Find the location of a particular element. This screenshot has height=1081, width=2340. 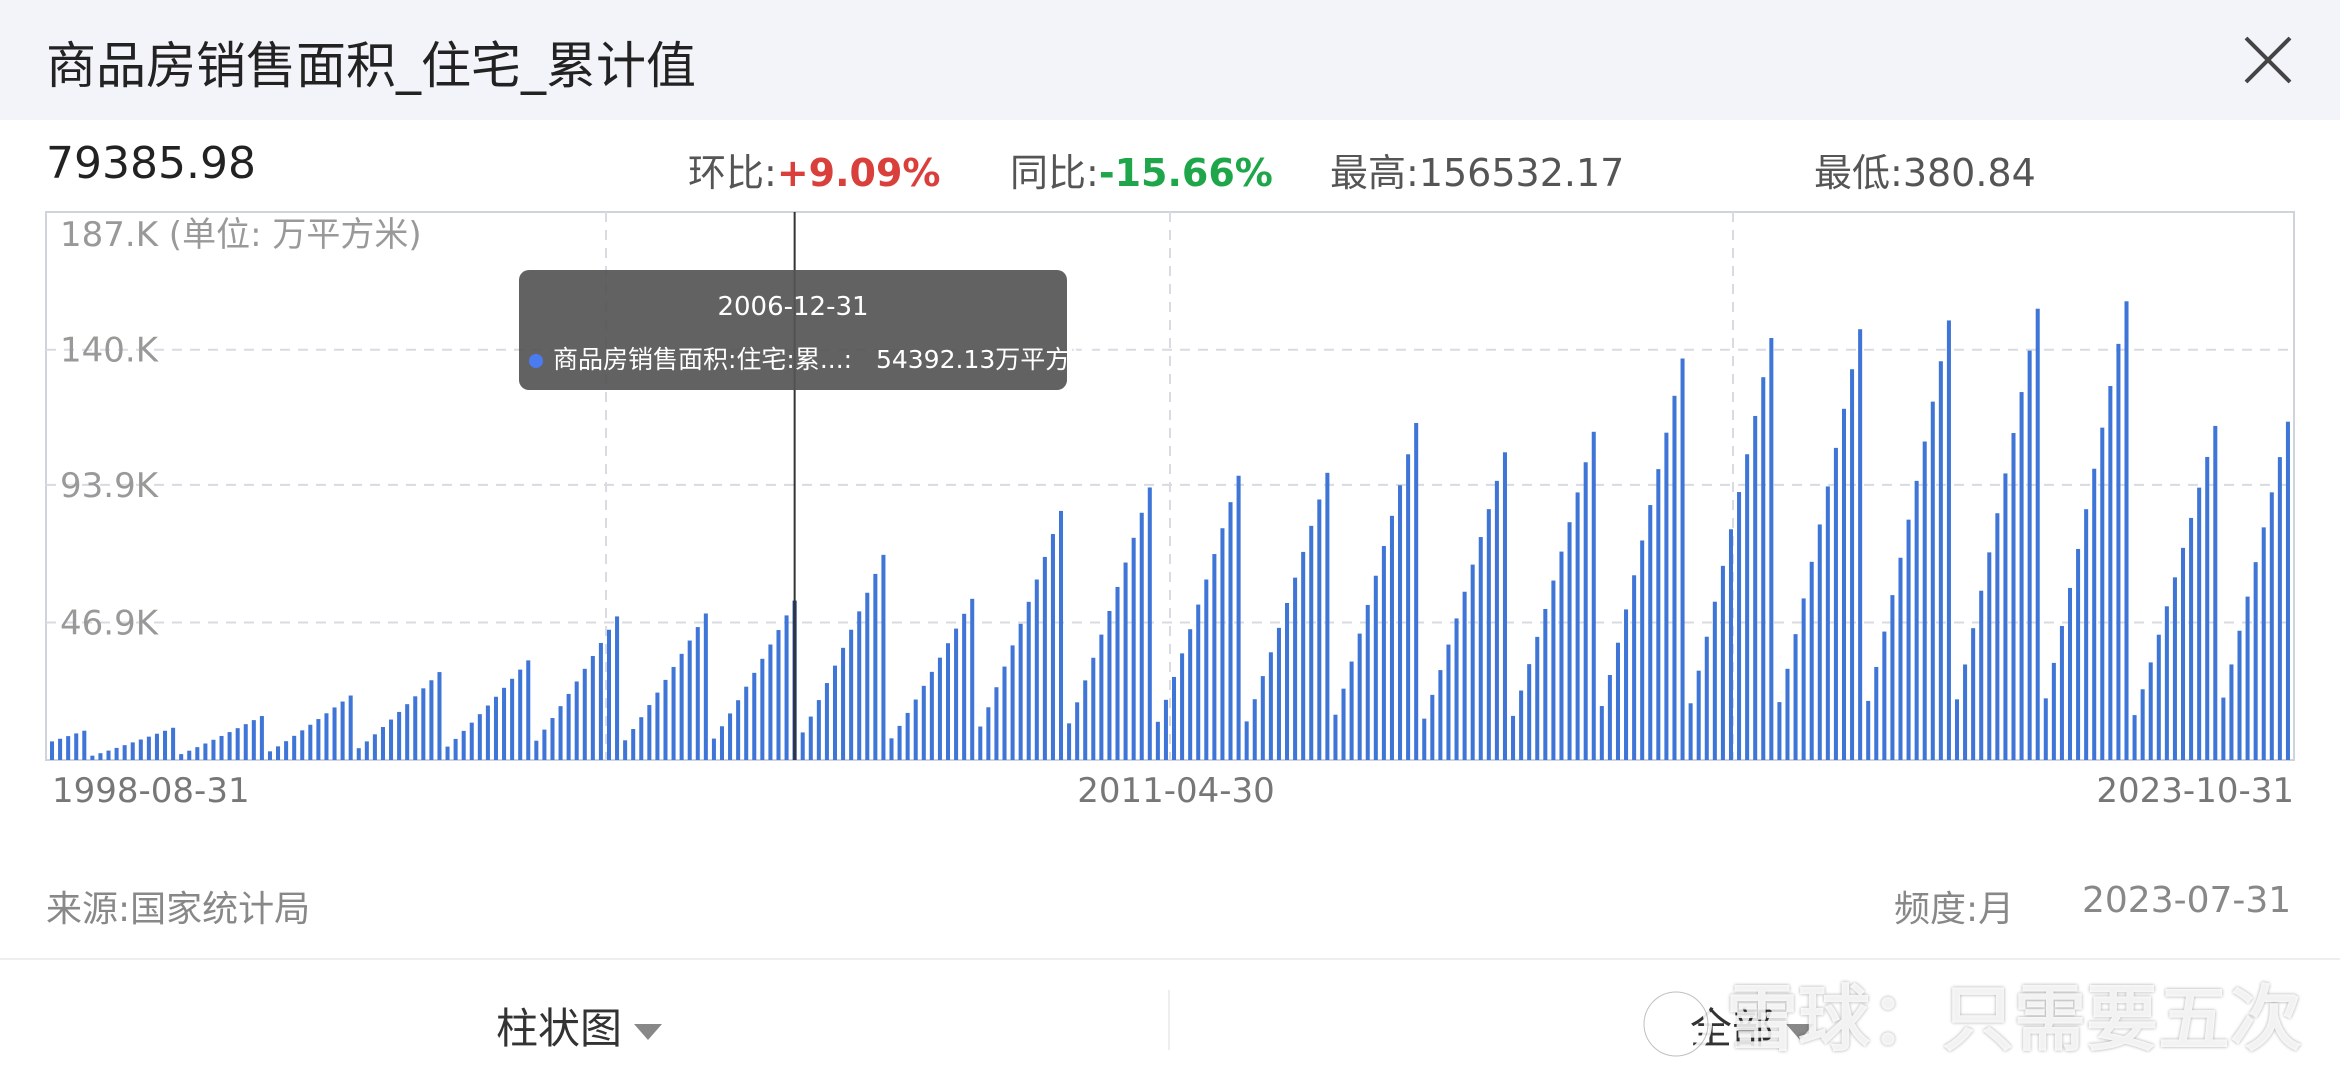

high-value: 156532.17 is located at coordinates (1521, 173).